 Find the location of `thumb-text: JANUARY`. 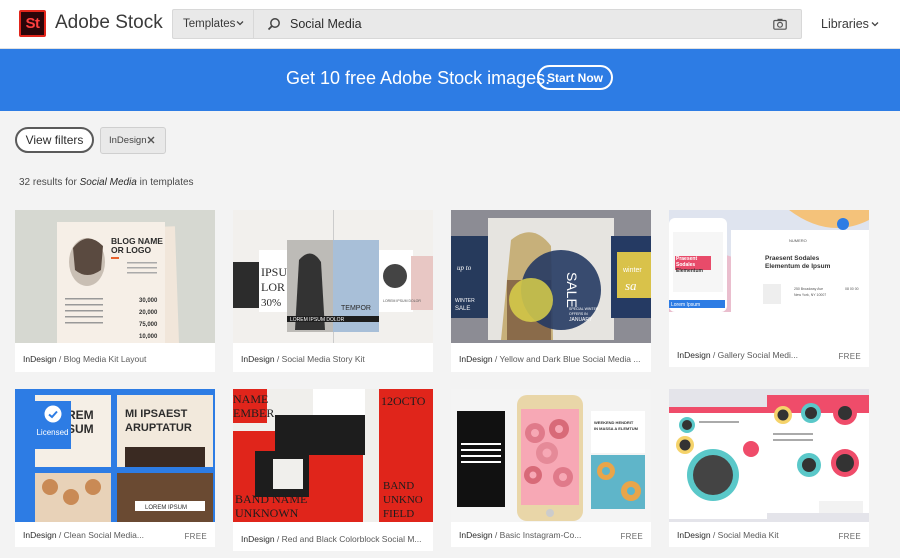

thumb-text: JANUARY is located at coordinates (581, 320).